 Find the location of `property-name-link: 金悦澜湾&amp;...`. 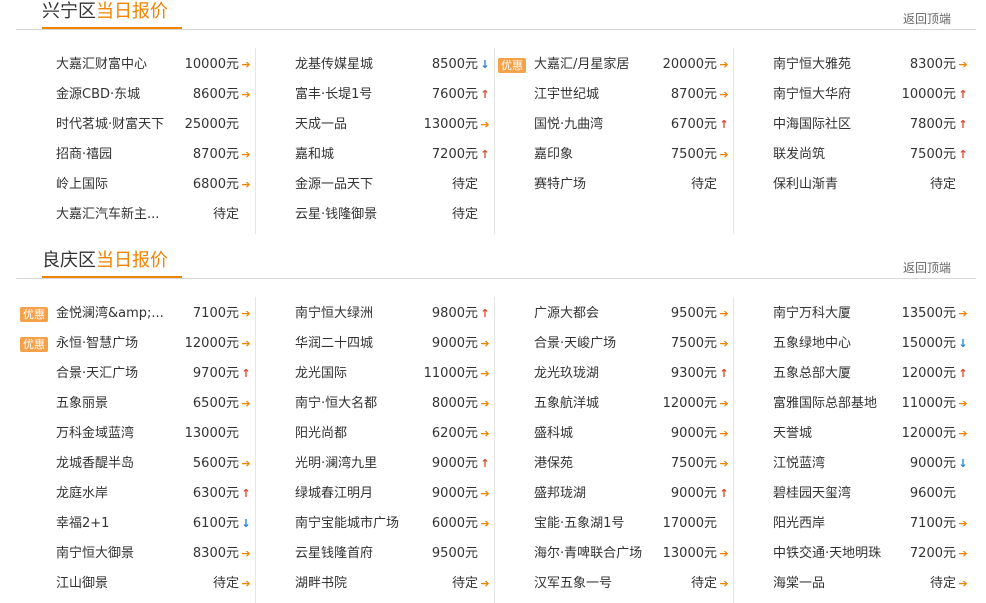

property-name-link: 金悦澜湾&amp;... is located at coordinates (117, 314).